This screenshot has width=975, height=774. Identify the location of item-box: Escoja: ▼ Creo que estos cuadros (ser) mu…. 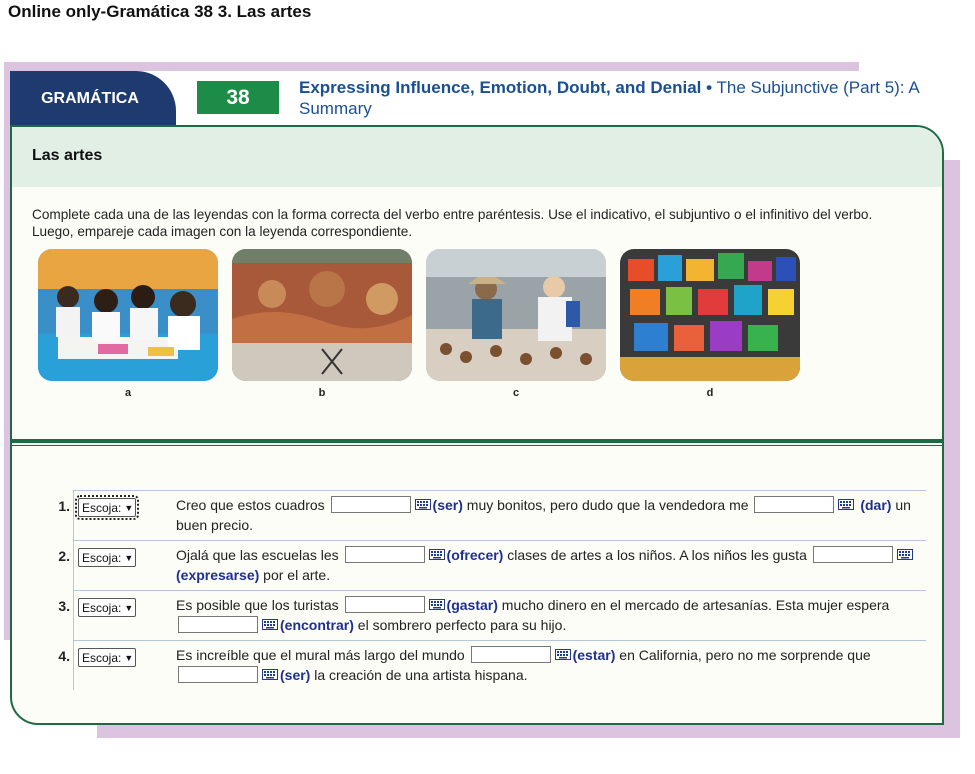
(499, 515).